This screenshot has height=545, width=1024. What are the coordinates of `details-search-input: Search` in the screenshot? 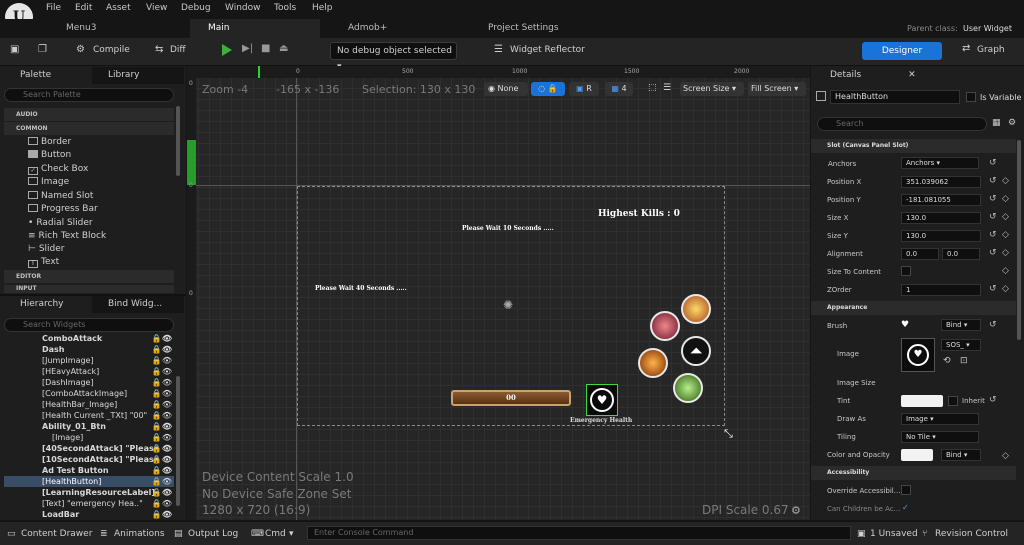 It's located at (902, 124).